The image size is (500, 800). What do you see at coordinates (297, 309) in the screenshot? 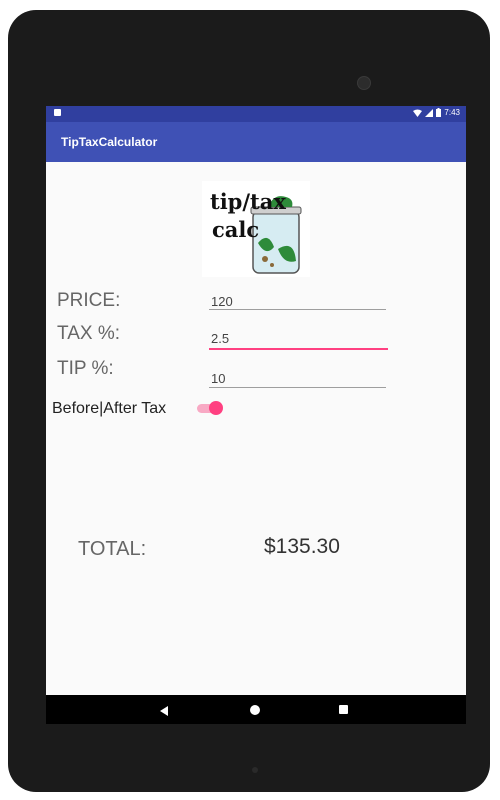
I see `price-underline` at bounding box center [297, 309].